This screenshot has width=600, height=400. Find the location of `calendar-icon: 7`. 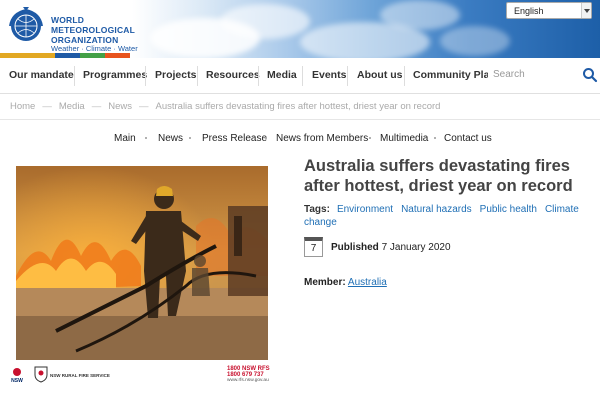

calendar-icon: 7 is located at coordinates (313, 247).